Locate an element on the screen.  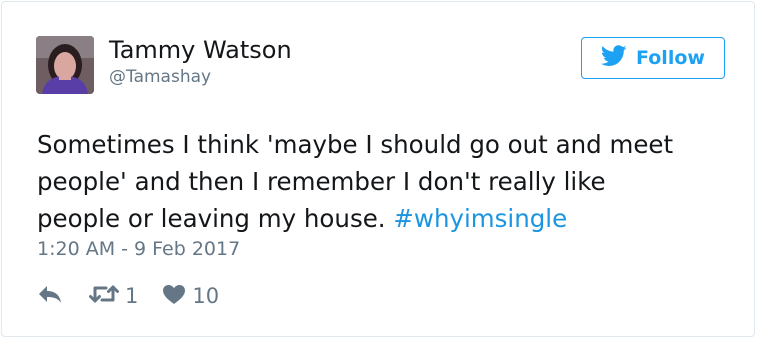
tweet-timestamp: 1:20 AM - 9 Feb 2017 is located at coordinates (138, 249).